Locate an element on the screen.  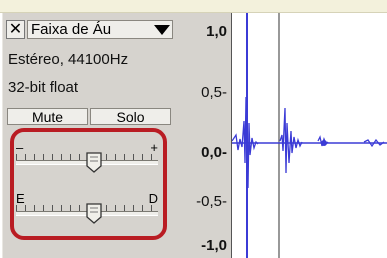
ruler-label-bottom: -1,0 is located at coordinates (214, 245).